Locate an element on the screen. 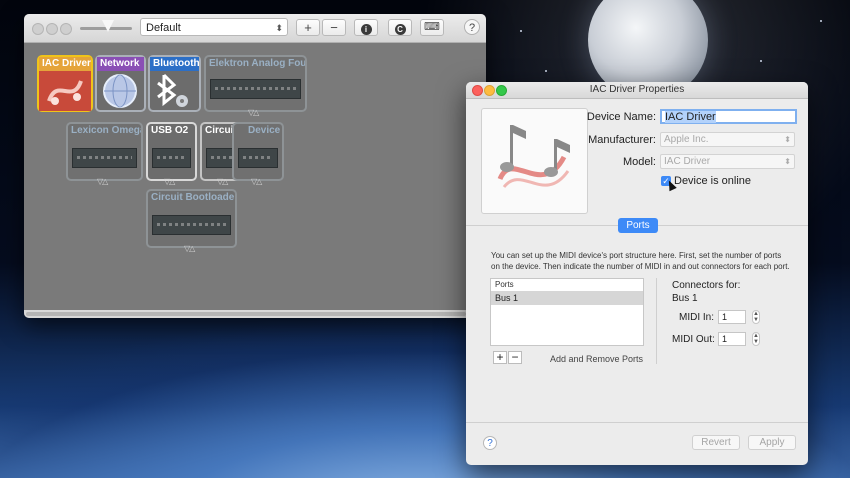  bottom-divider is located at coordinates (637, 422).